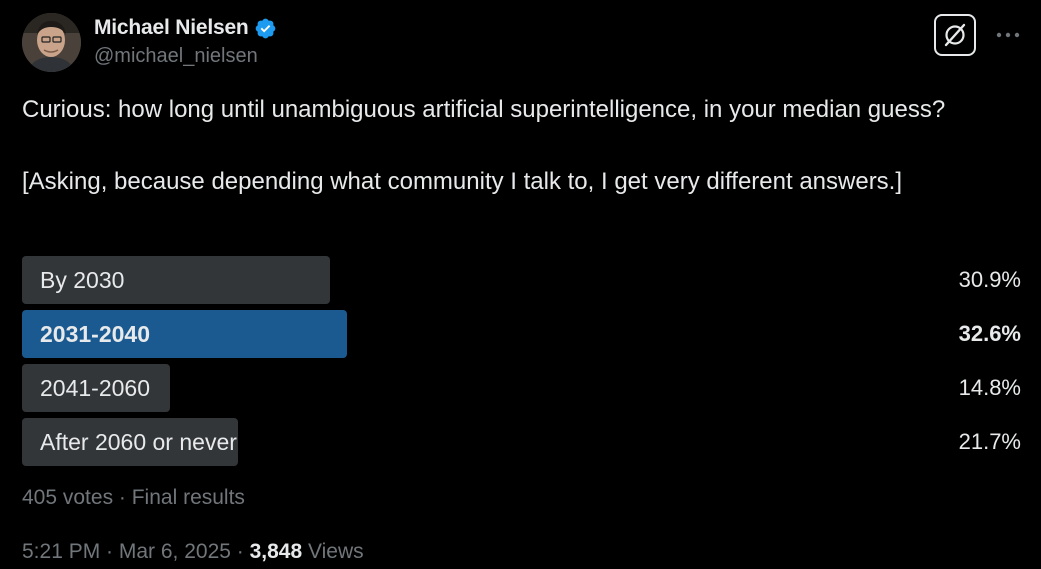 This screenshot has height=569, width=1041. I want to click on more-options-button, so click(1008, 35).